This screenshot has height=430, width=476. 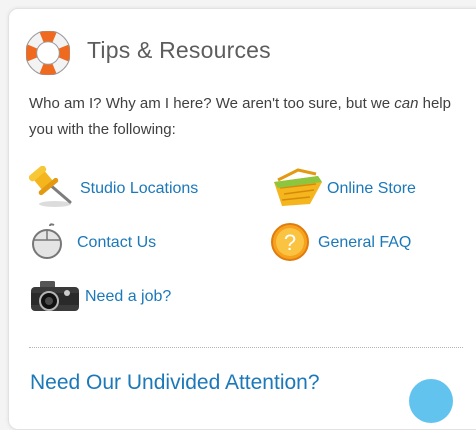 What do you see at coordinates (179, 50) in the screenshot?
I see `panel-title: Tips & Resources` at bounding box center [179, 50].